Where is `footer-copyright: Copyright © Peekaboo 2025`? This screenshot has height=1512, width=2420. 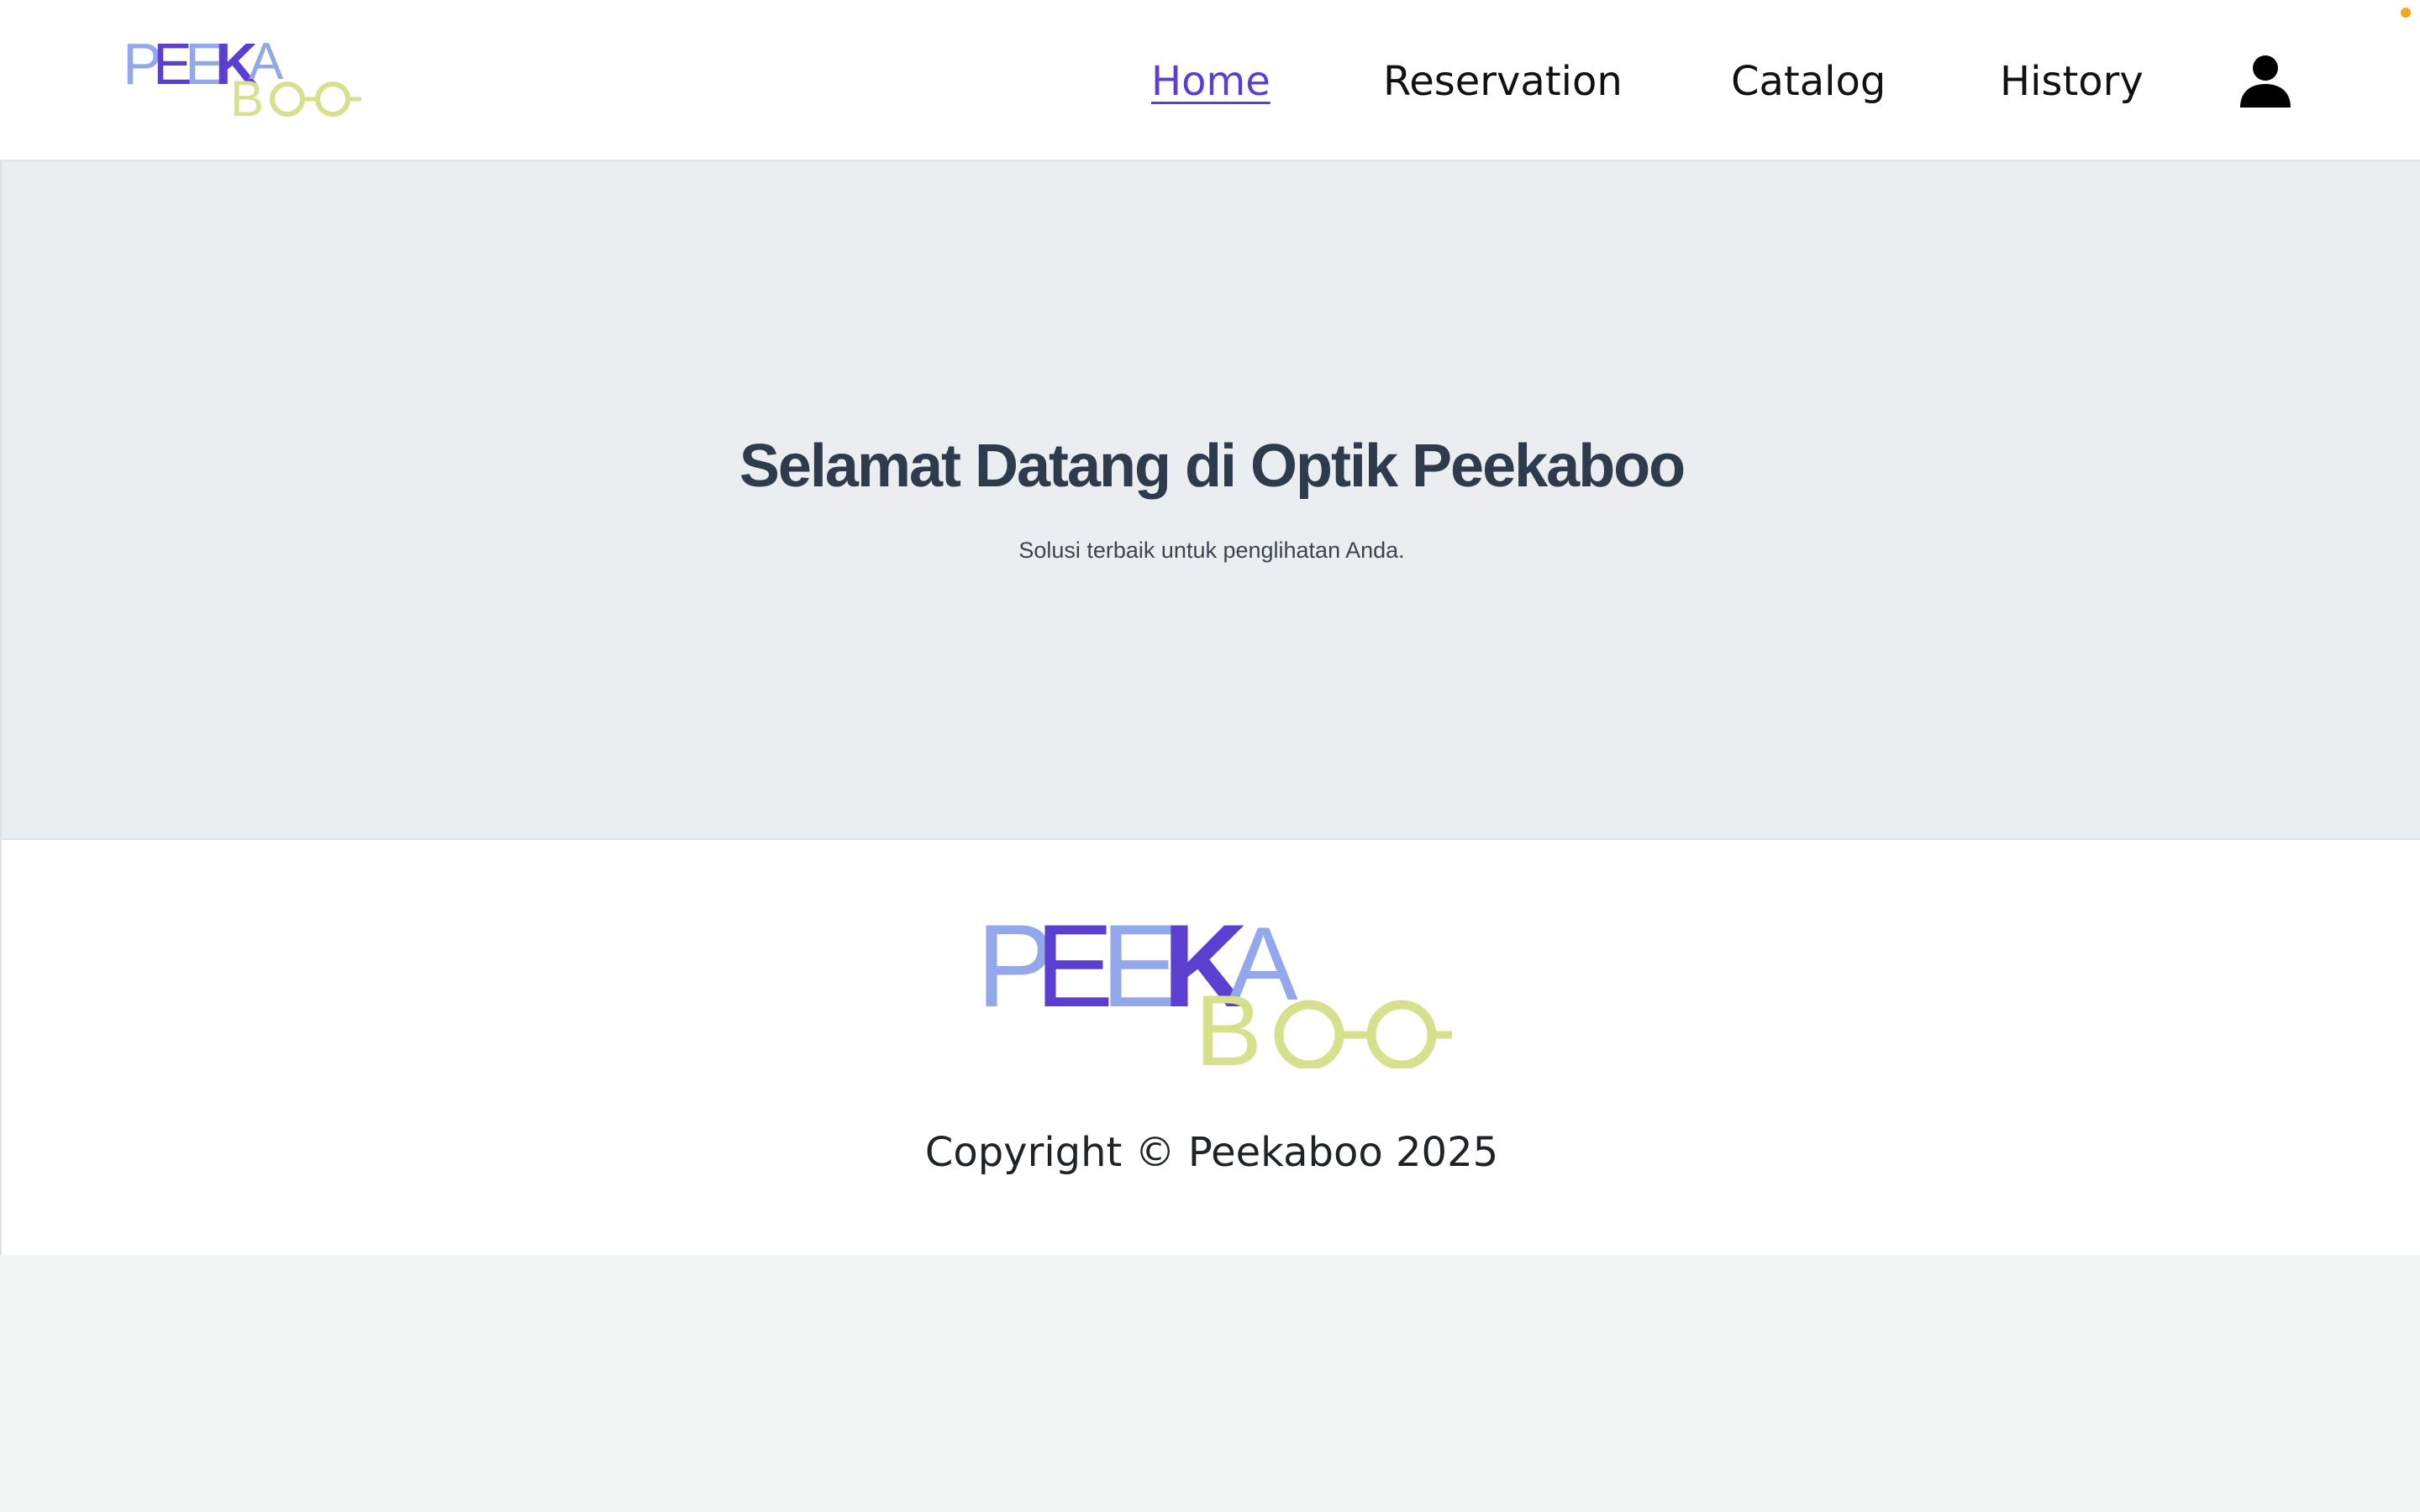 footer-copyright: Copyright © Peekaboo 2025 is located at coordinates (1211, 1152).